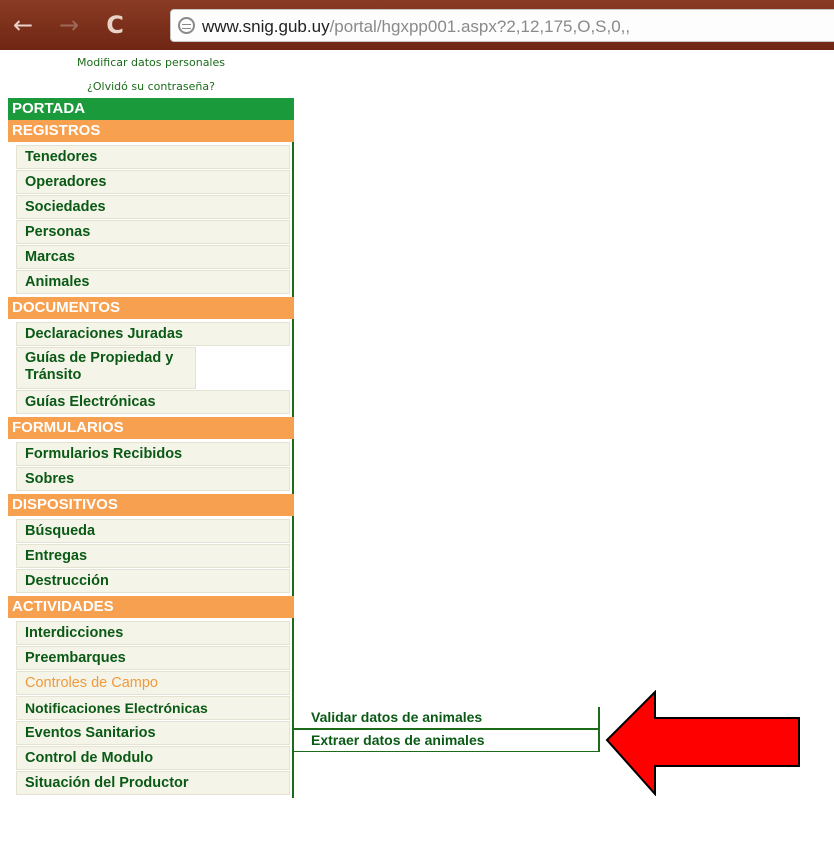 The height and width of the screenshot is (844, 834). I want to click on menu-item-interdicciones: Interdicciones, so click(153, 633).